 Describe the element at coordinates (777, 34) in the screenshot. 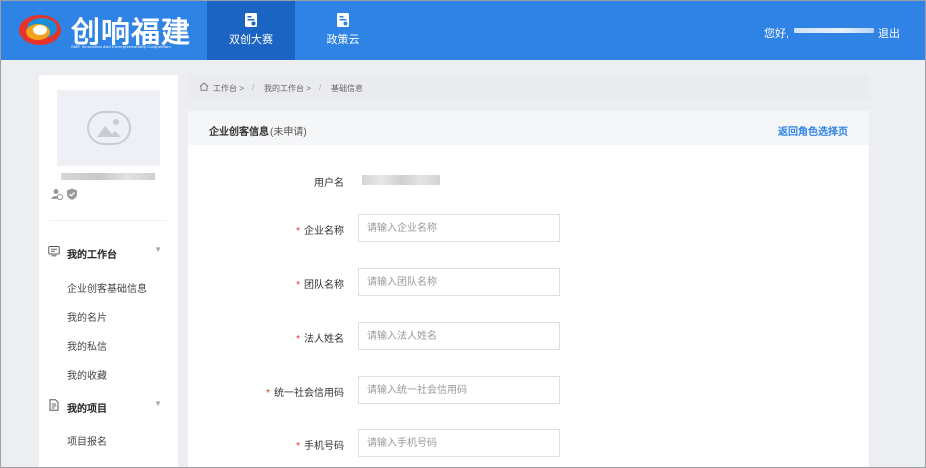

I see `greeting-text: 您好,` at that location.